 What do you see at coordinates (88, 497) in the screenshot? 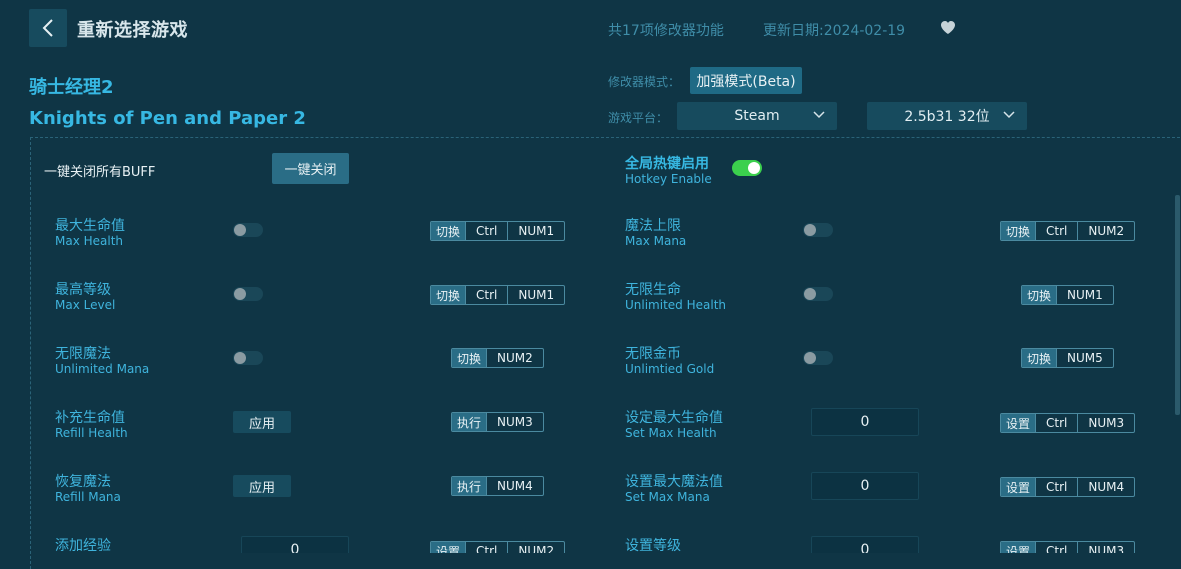
I see `cheat-label-en: Refill Mana` at bounding box center [88, 497].